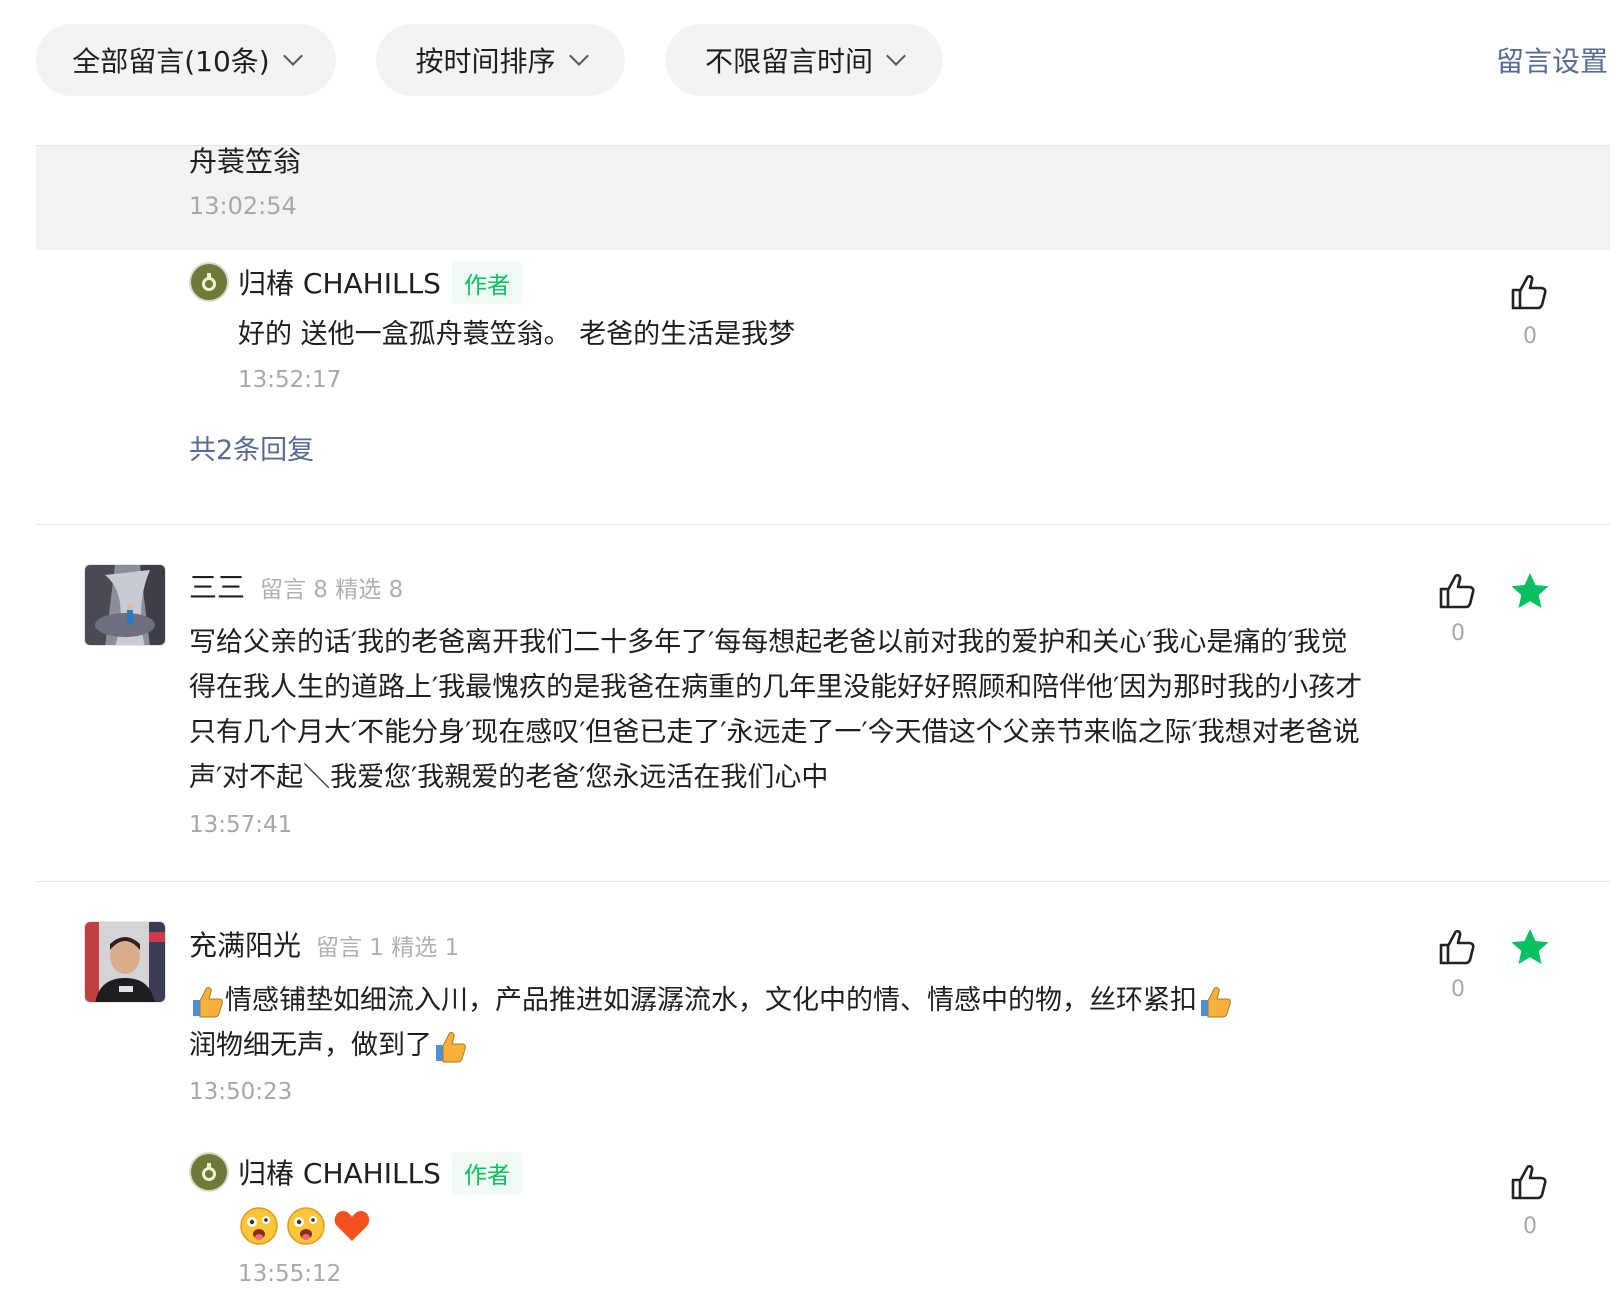  I want to click on filter-bar: 全部留言(10条) 按时间排序 不限留言时间 留言设置, so click(811, 60).